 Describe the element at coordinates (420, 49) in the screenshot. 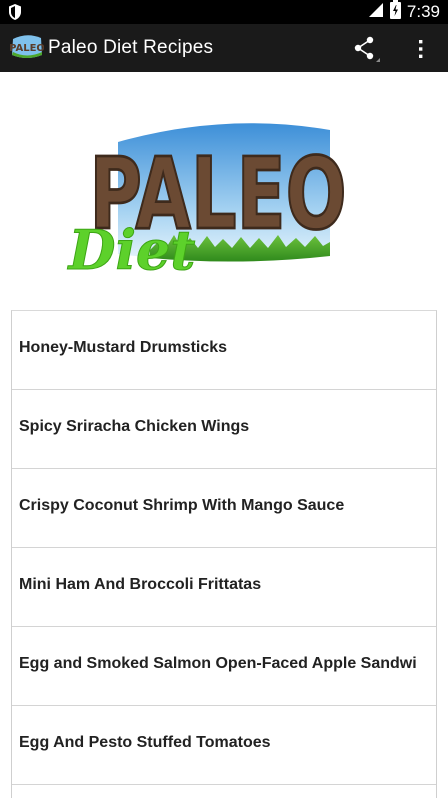

I see `overflow-menu-icon` at that location.